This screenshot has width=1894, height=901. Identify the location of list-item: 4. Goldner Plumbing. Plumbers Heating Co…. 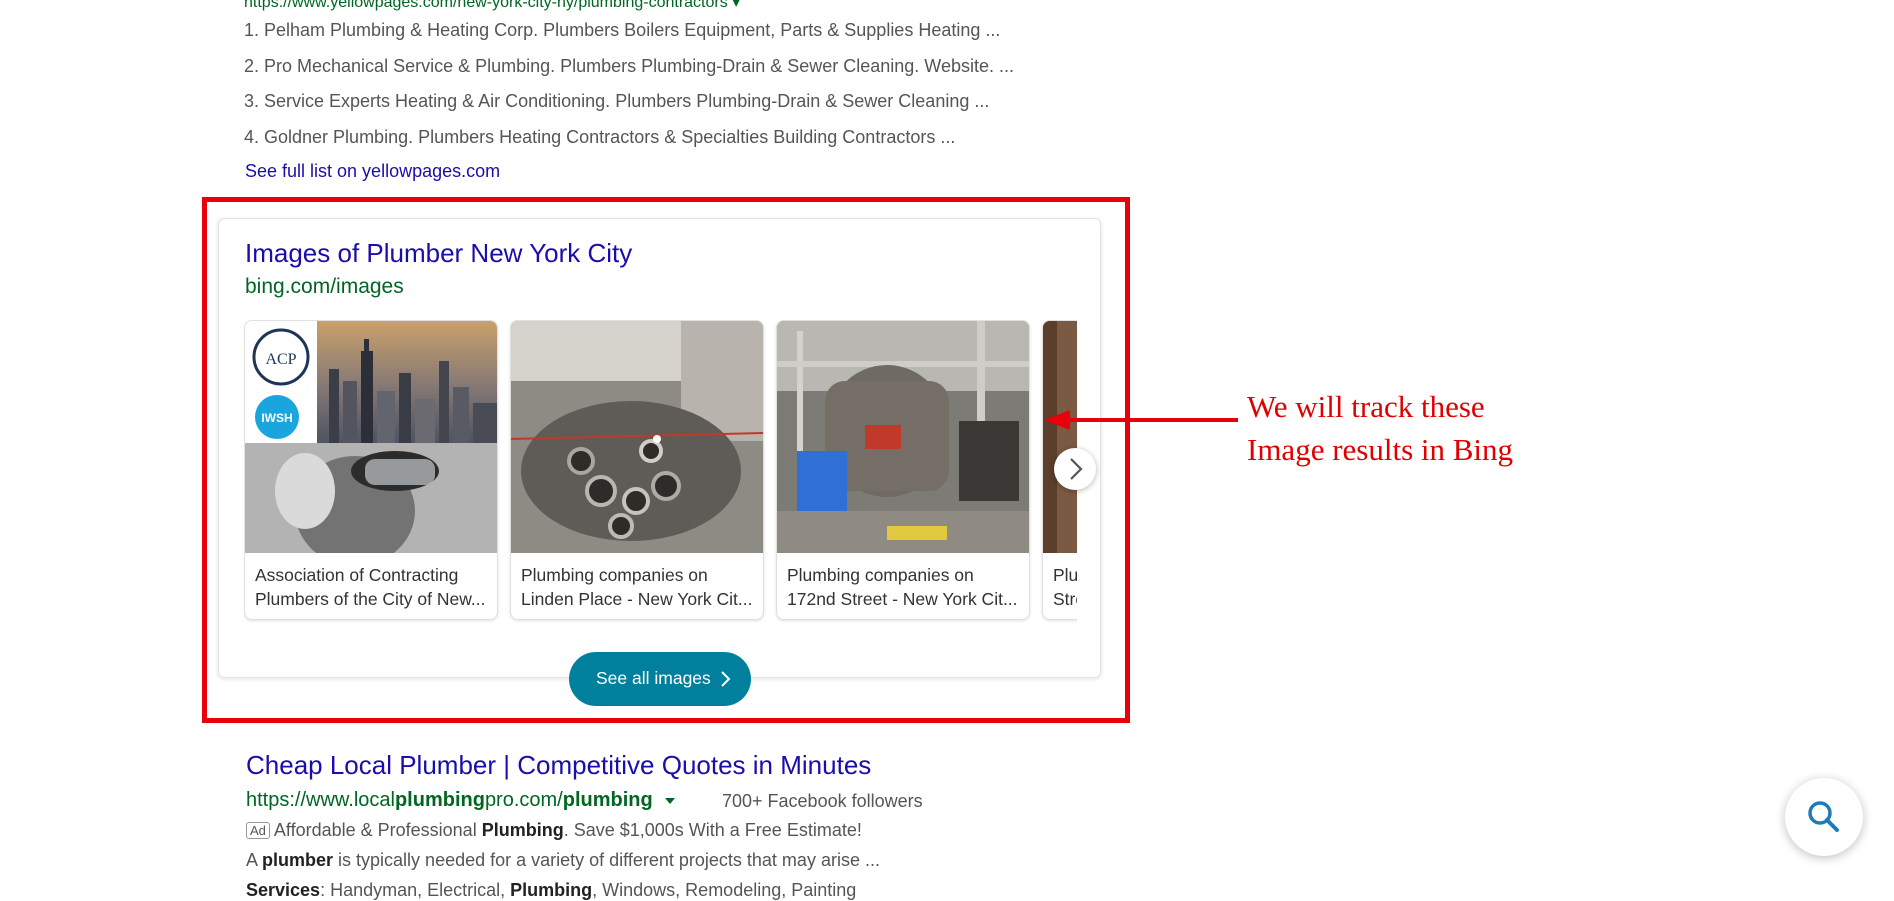
(600, 137).